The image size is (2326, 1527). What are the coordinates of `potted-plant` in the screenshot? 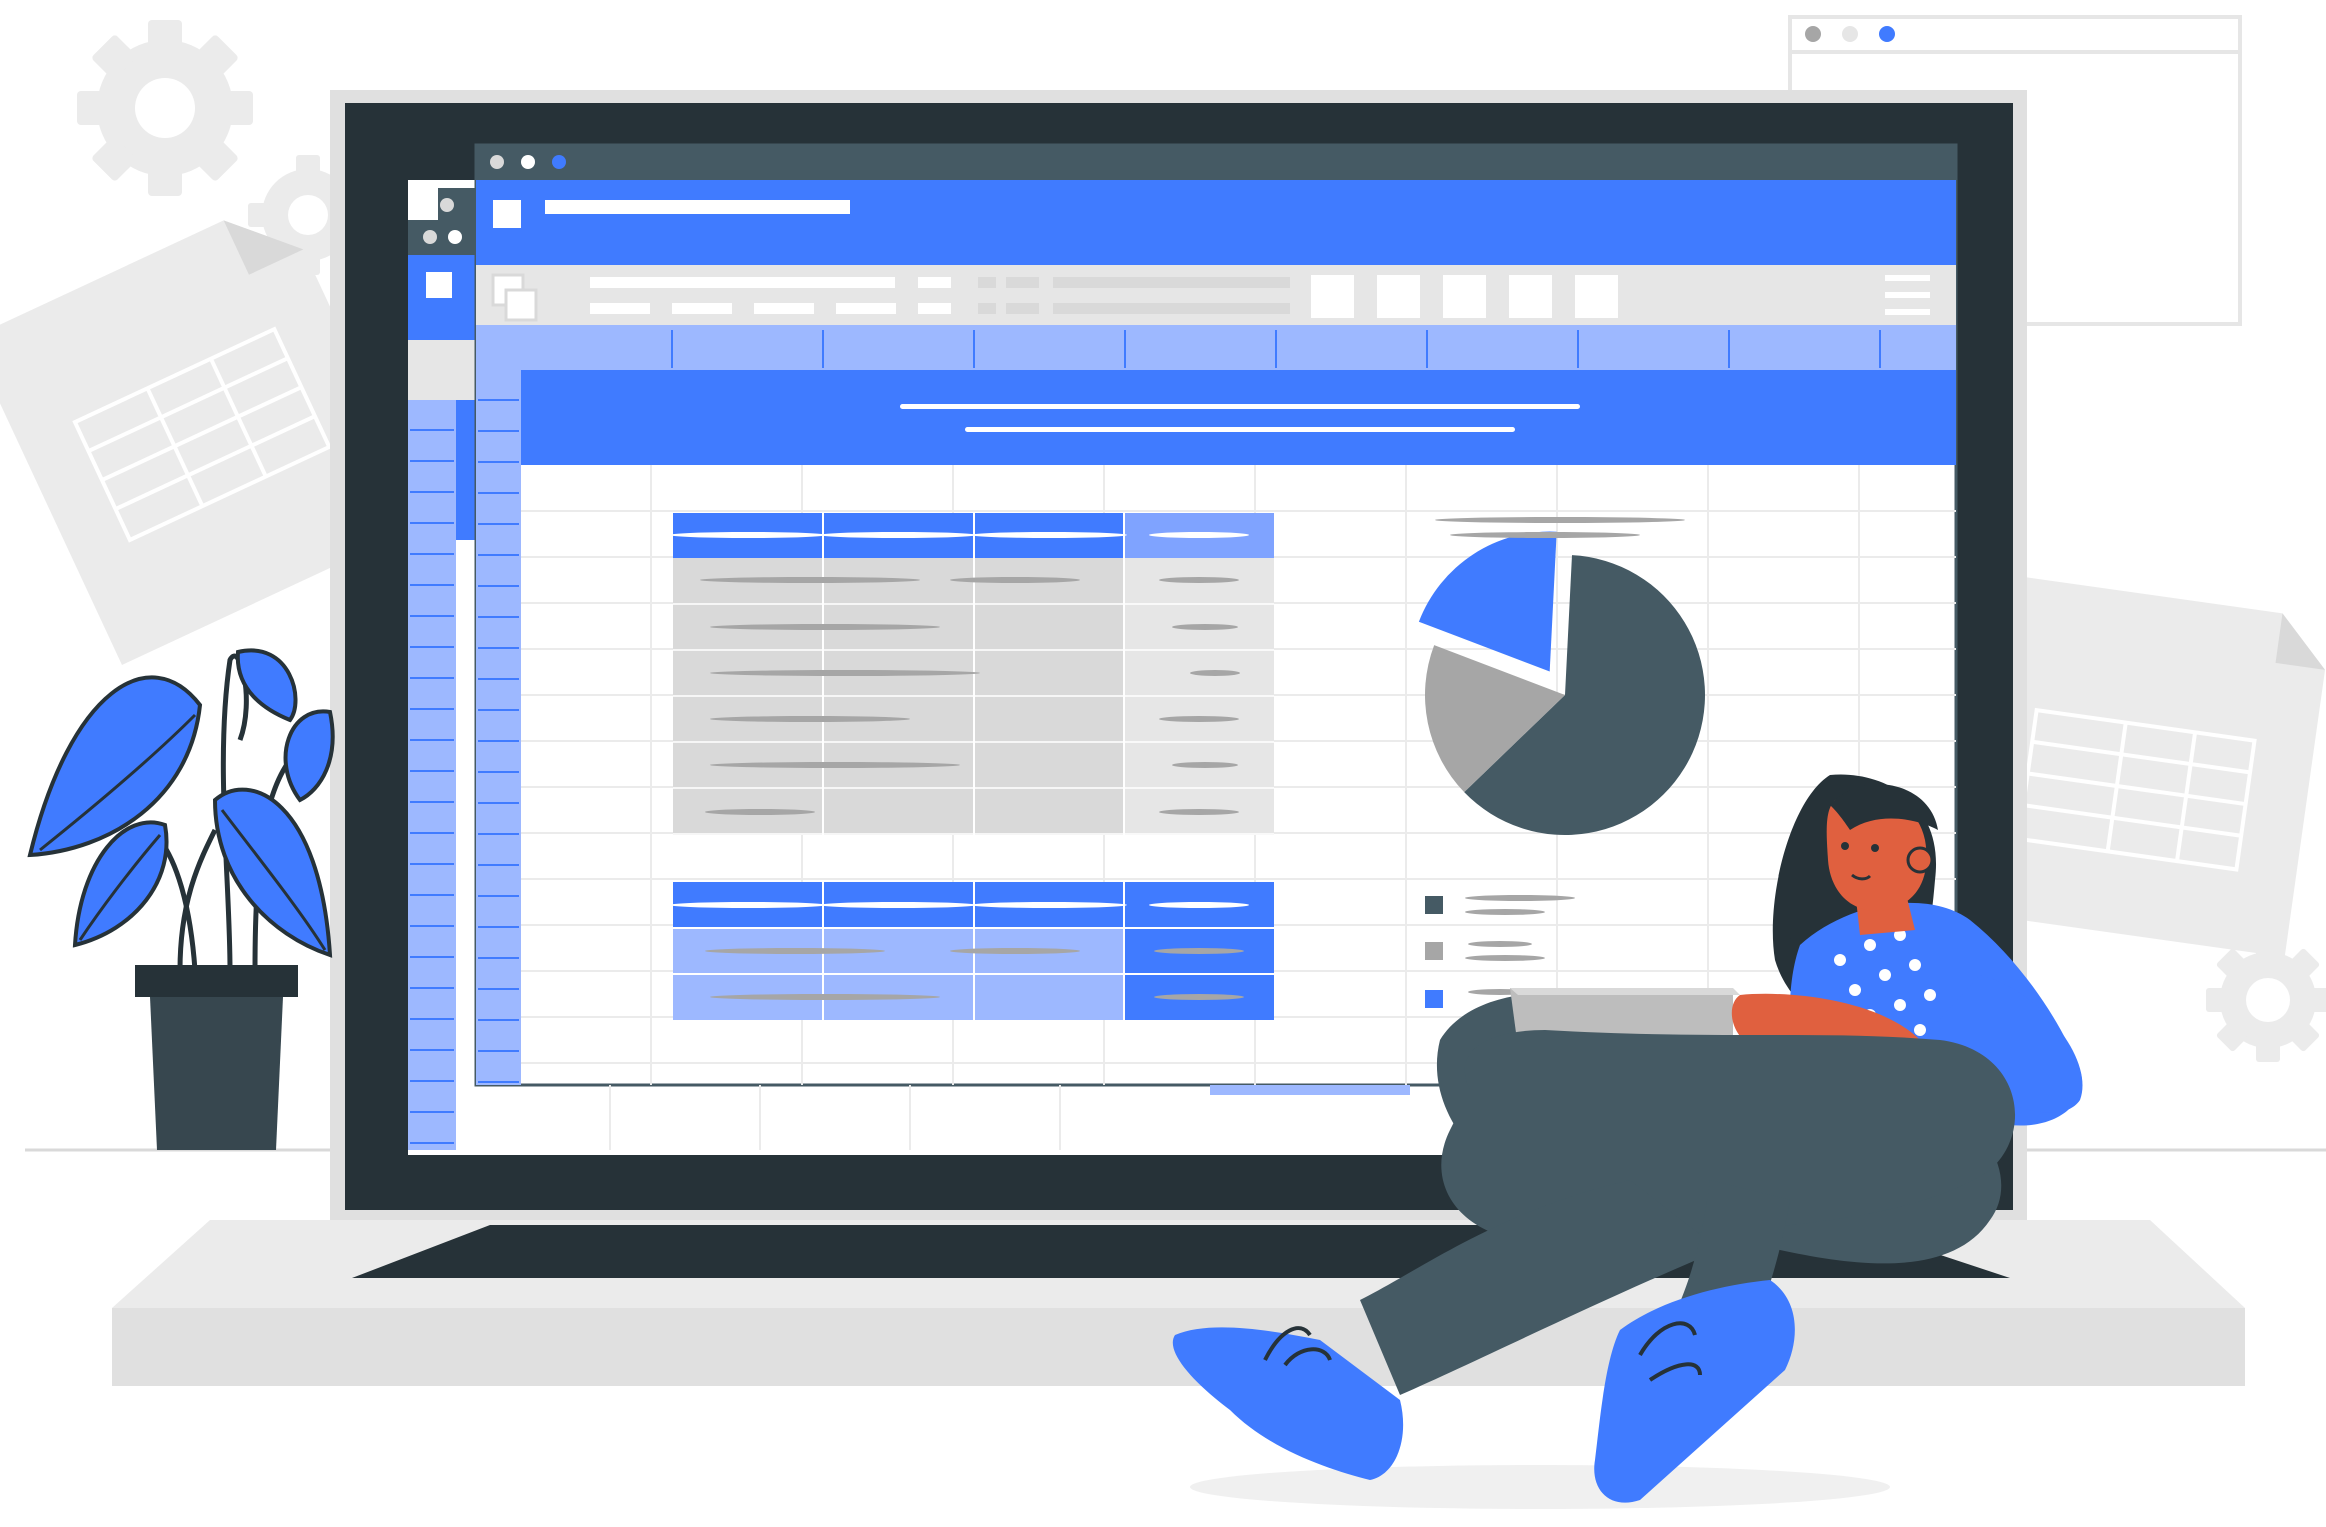 It's located at (181, 899).